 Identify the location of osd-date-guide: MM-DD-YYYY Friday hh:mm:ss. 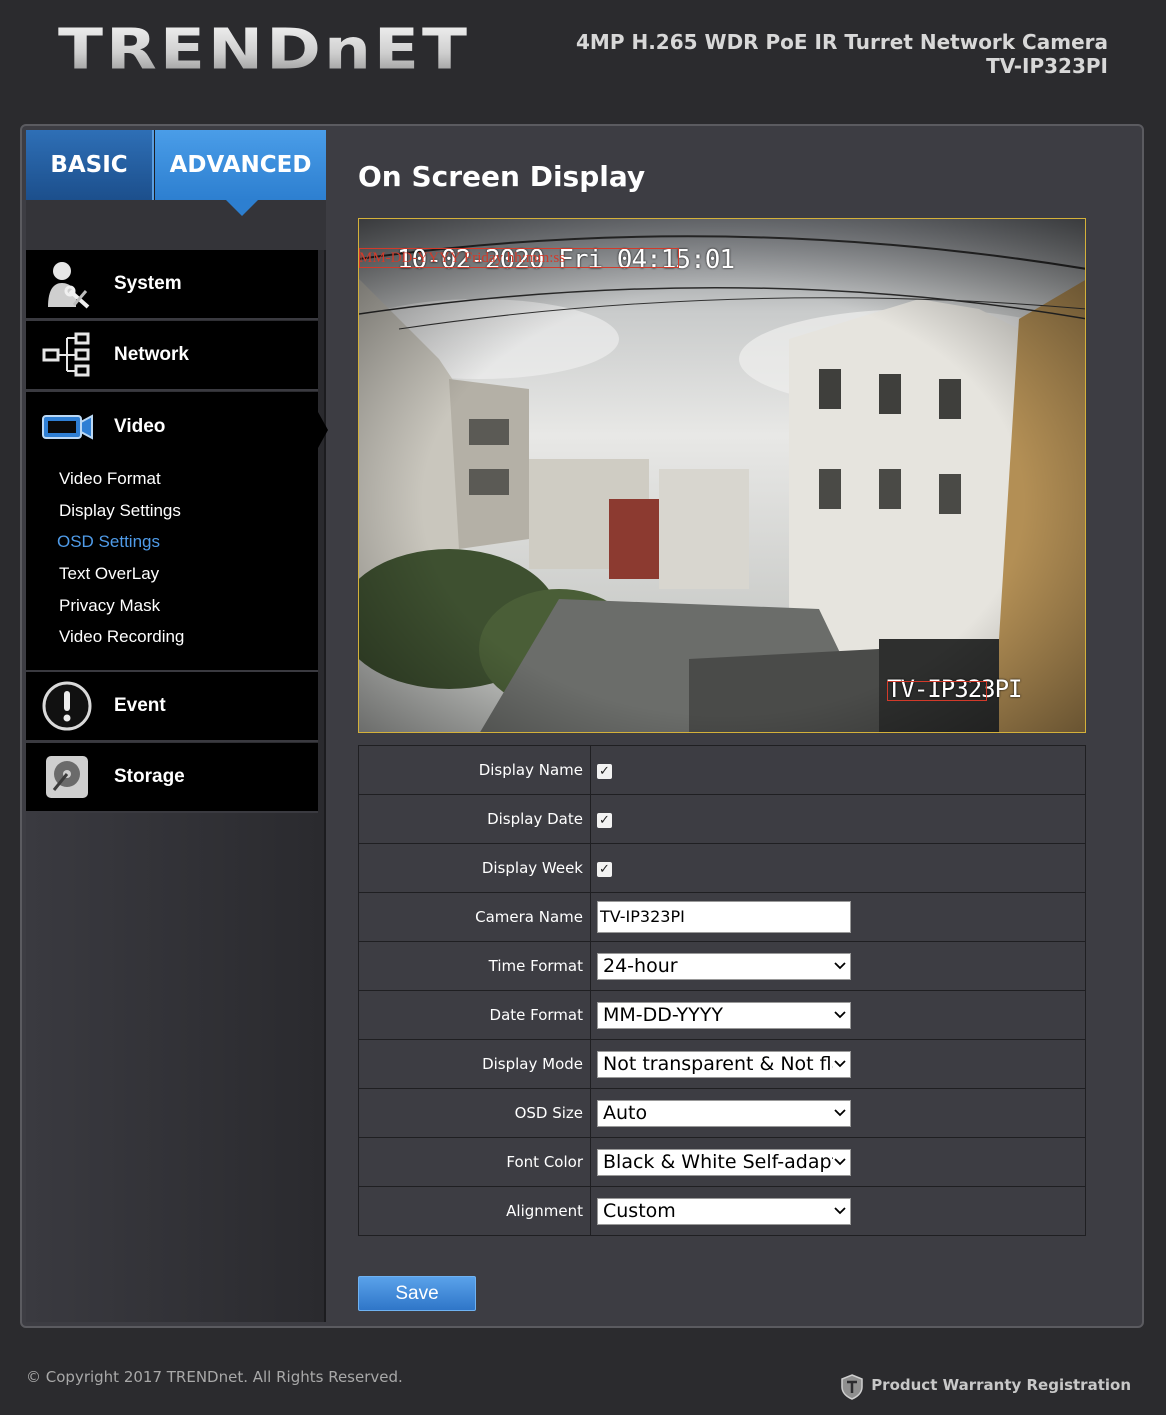
(462, 258).